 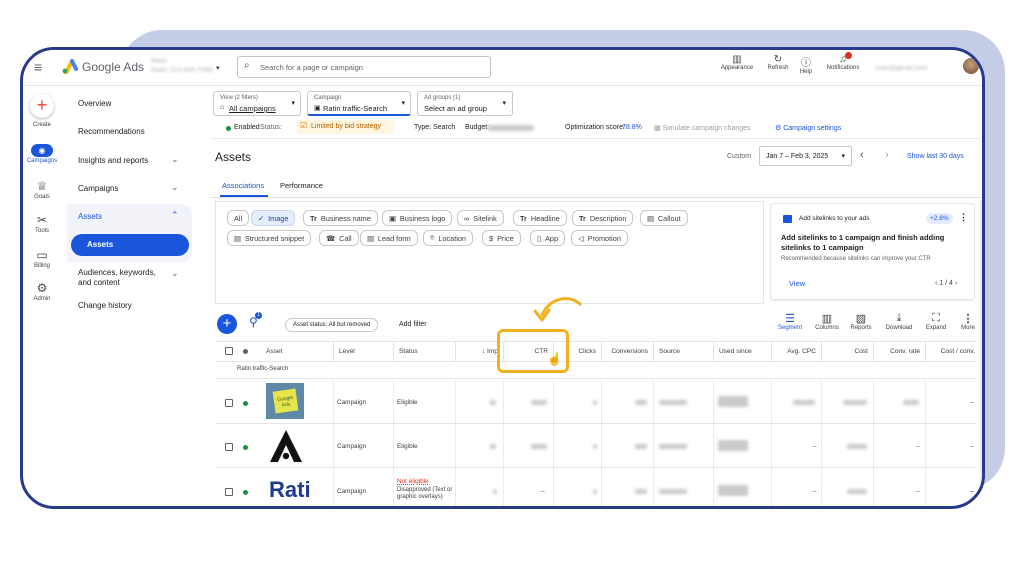 What do you see at coordinates (847, 351) in the screenshot?
I see `col-cost: Cost` at bounding box center [847, 351].